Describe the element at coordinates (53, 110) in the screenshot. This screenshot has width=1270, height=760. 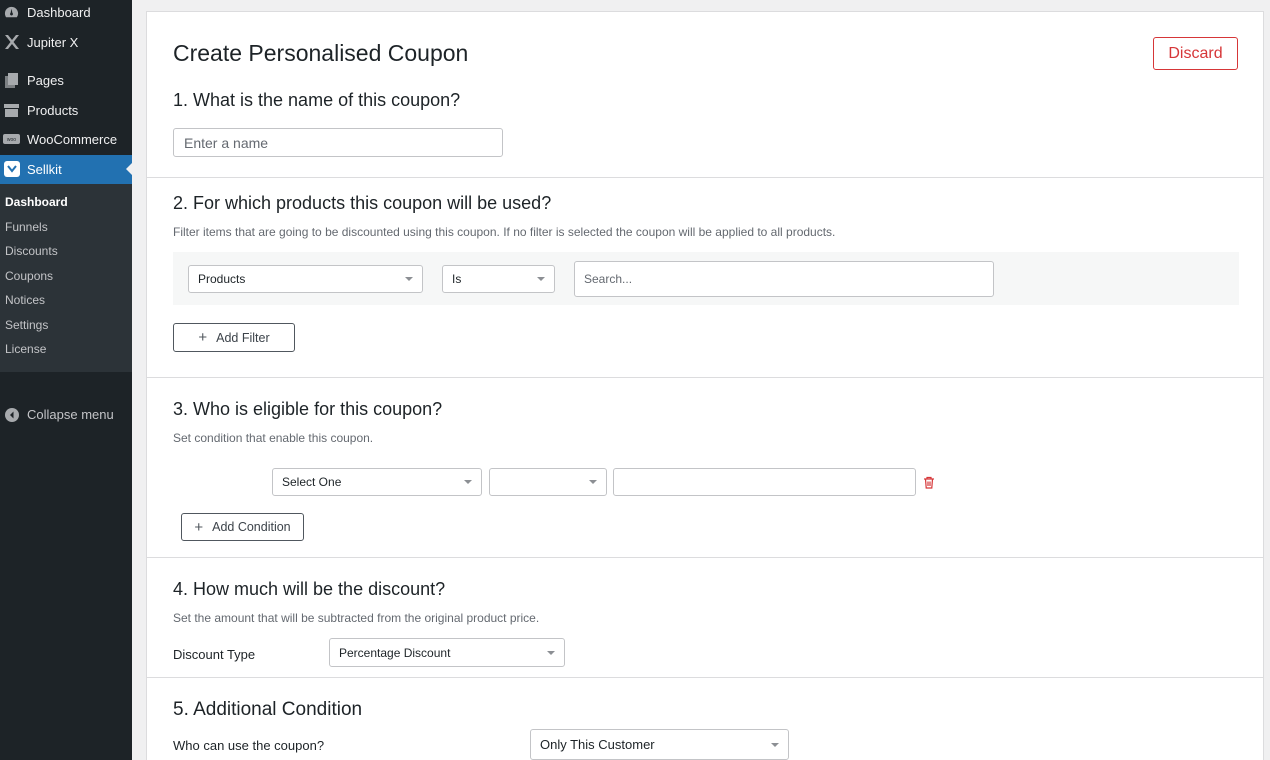
I see `sidebar-item-label: Products` at that location.